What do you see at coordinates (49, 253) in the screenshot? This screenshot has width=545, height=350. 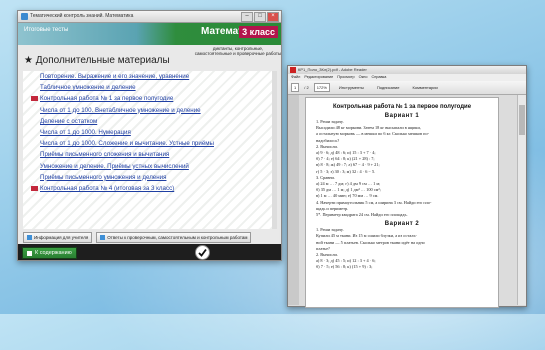 I see `to-contents-button: К содержанию` at bounding box center [49, 253].